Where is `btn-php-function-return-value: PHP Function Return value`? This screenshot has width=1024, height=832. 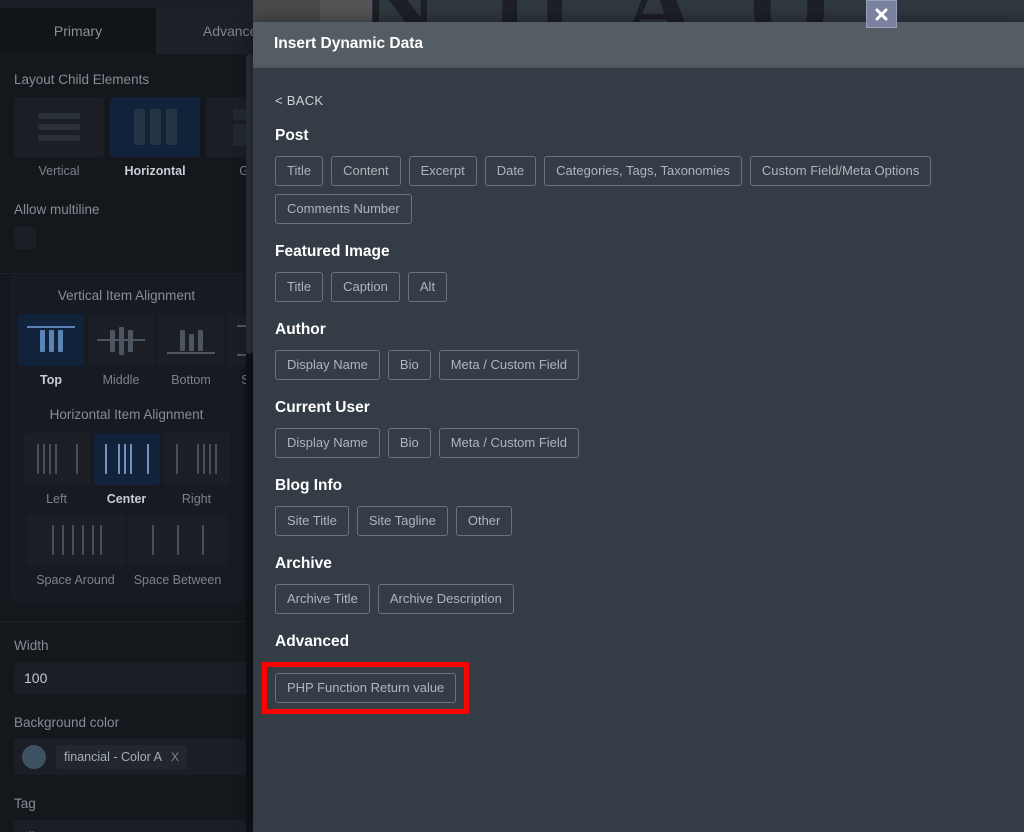
btn-php-function-return-value: PHP Function Return value is located at coordinates (366, 688).